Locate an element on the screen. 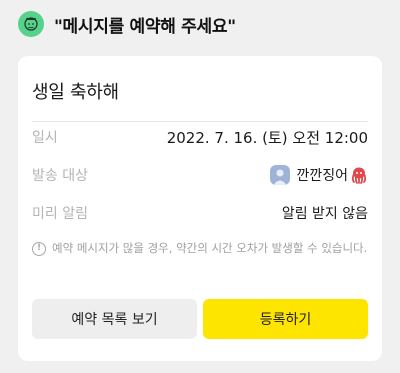  datetime-row: 일시 2022. 7. 16. (토) 오전 12:00 is located at coordinates (200, 137).